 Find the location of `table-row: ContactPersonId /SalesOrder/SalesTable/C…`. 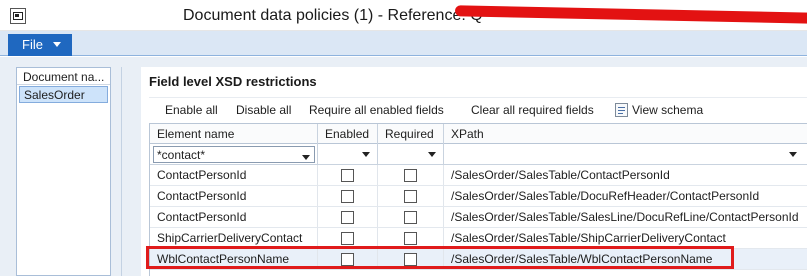

table-row: ContactPersonId /SalesOrder/SalesTable/C… is located at coordinates (478, 175).